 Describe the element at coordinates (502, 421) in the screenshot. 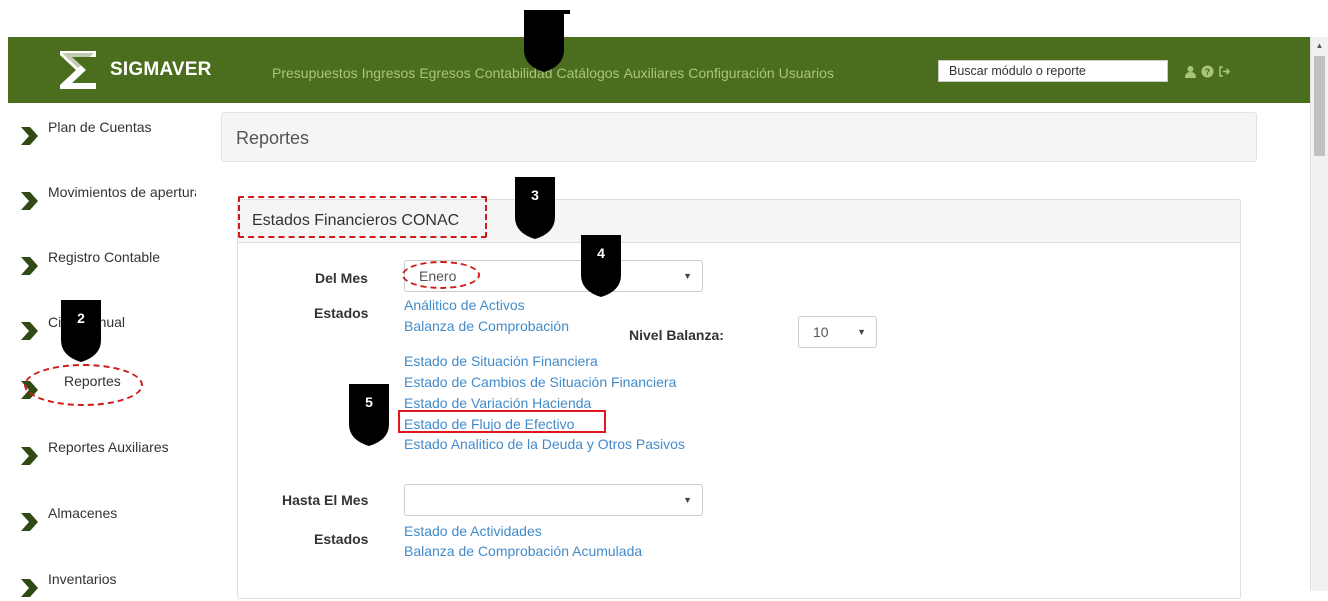

I see `highlight-flujo-efectivo` at that location.